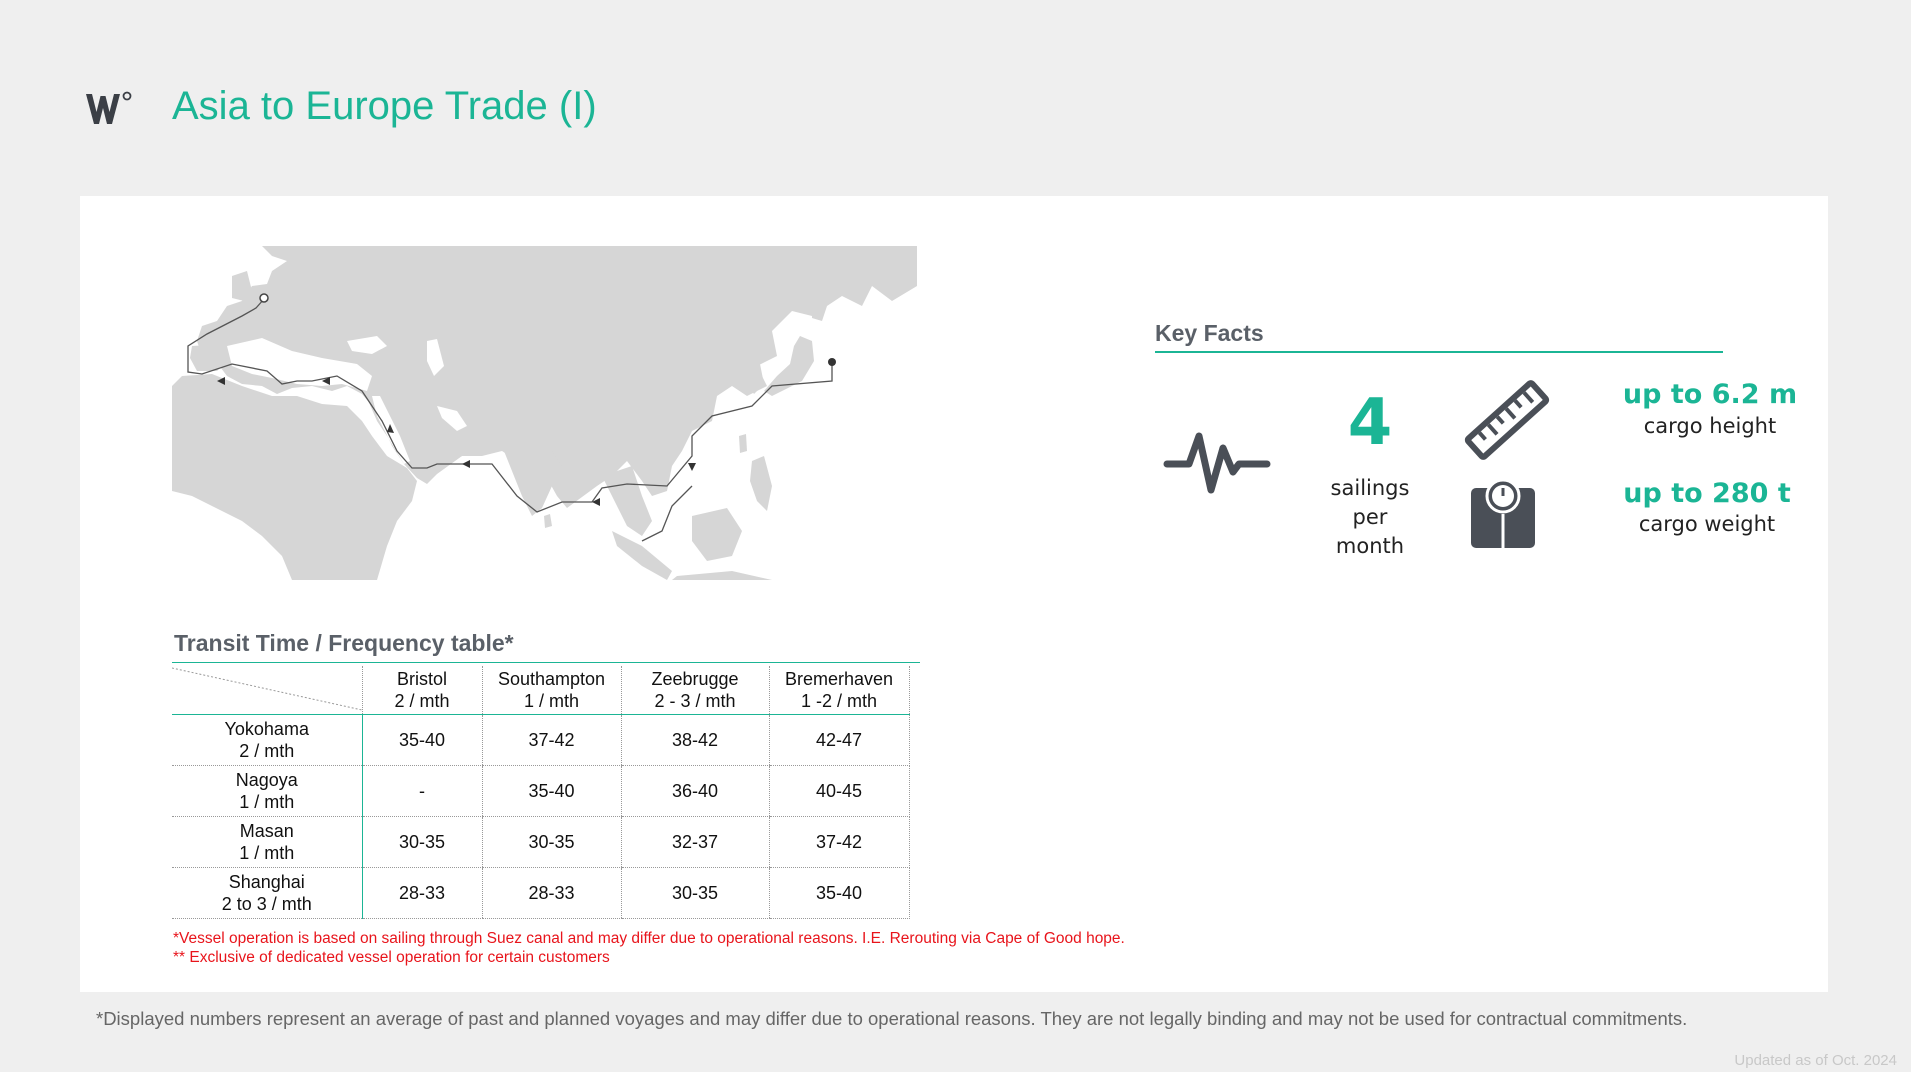 The height and width of the screenshot is (1072, 1911). Describe the element at coordinates (1707, 493) in the screenshot. I see `cargo-weight-value: up to 280 t` at that location.